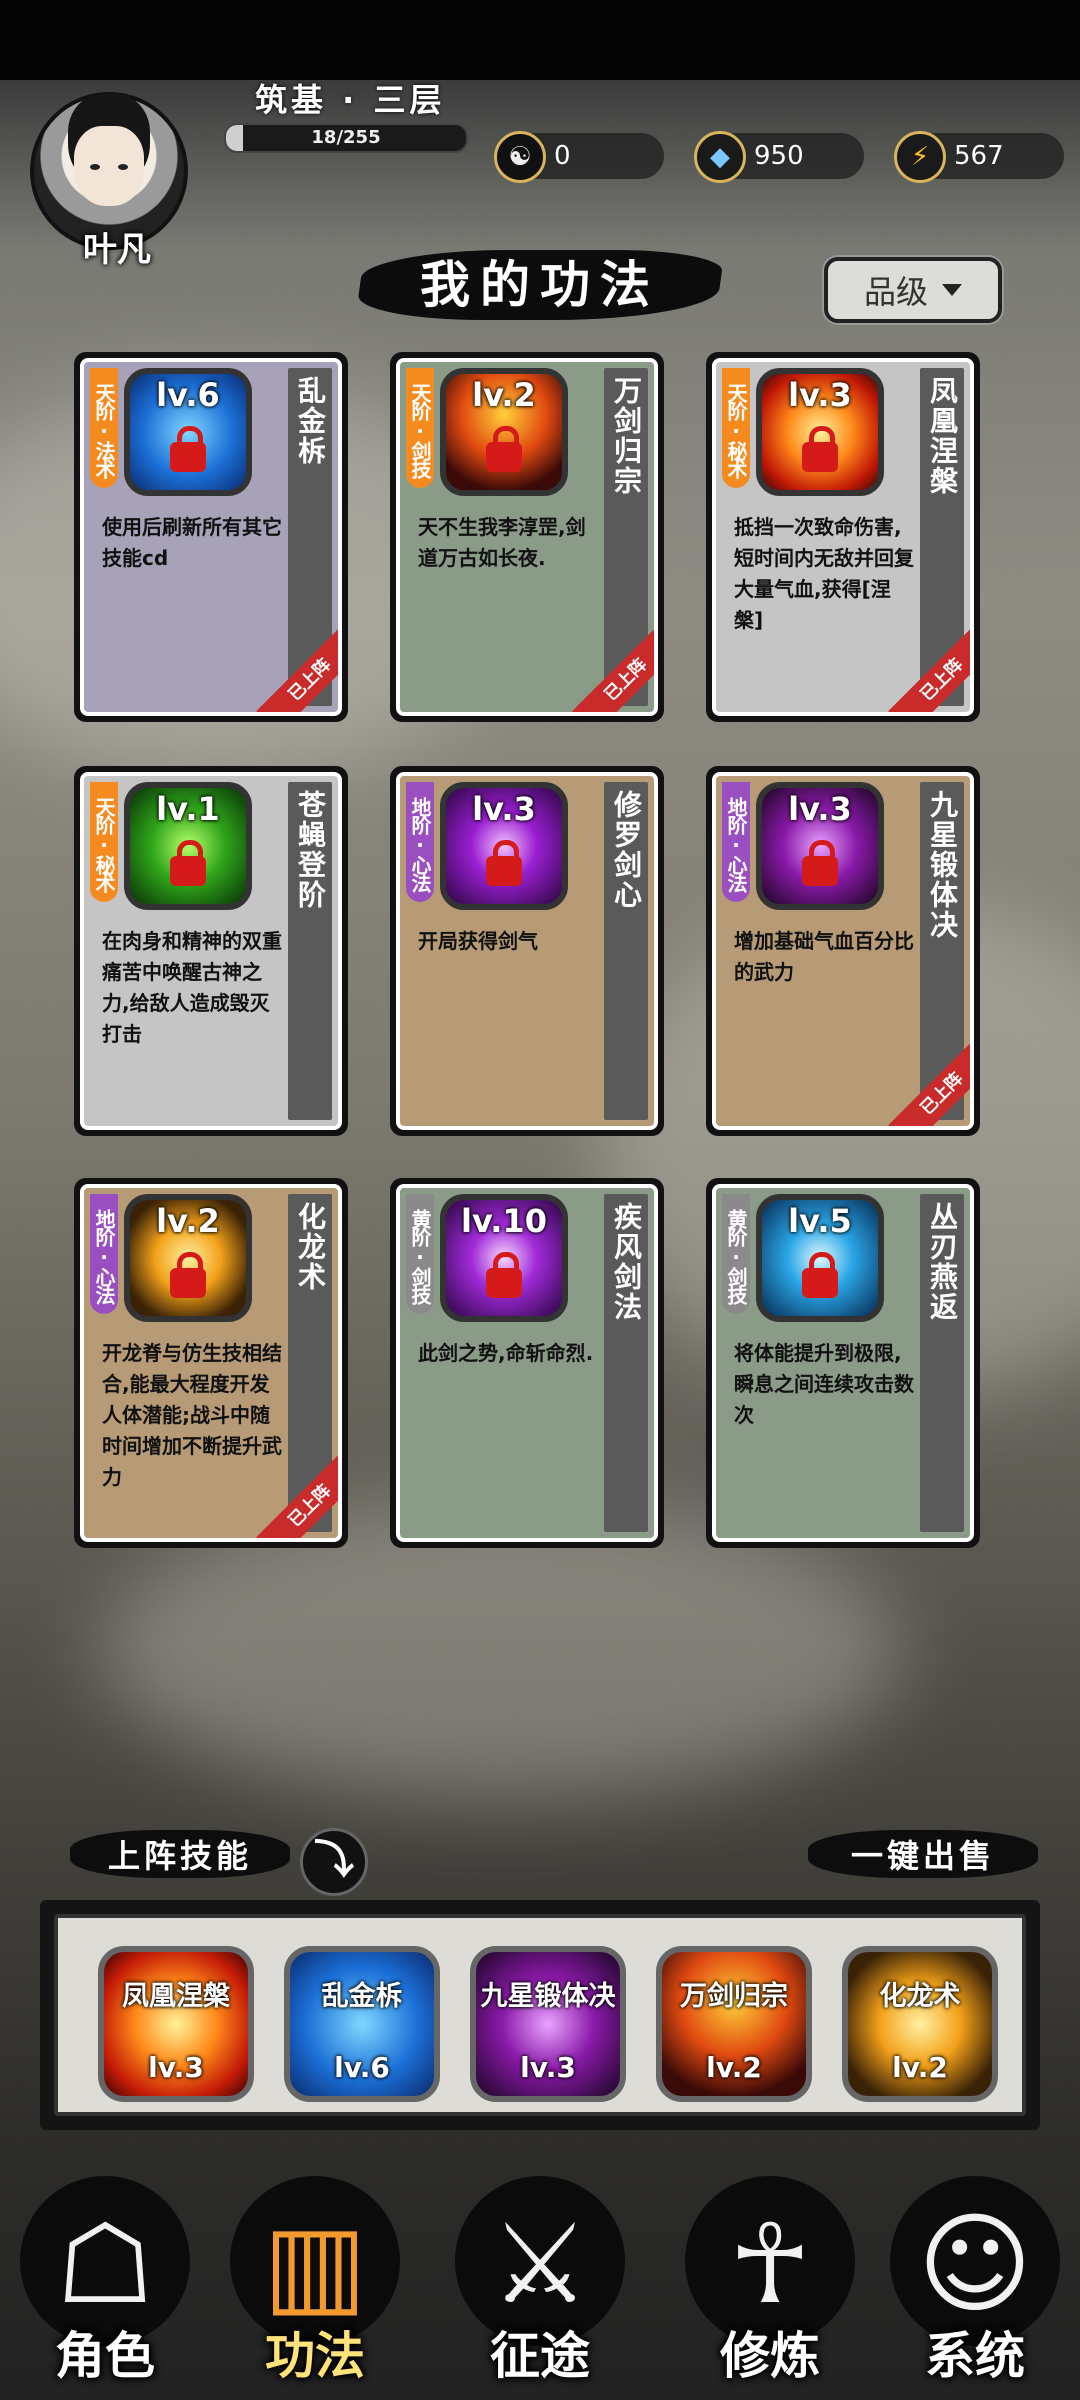  What do you see at coordinates (109, 166) in the screenshot?
I see `avatar-face` at bounding box center [109, 166].